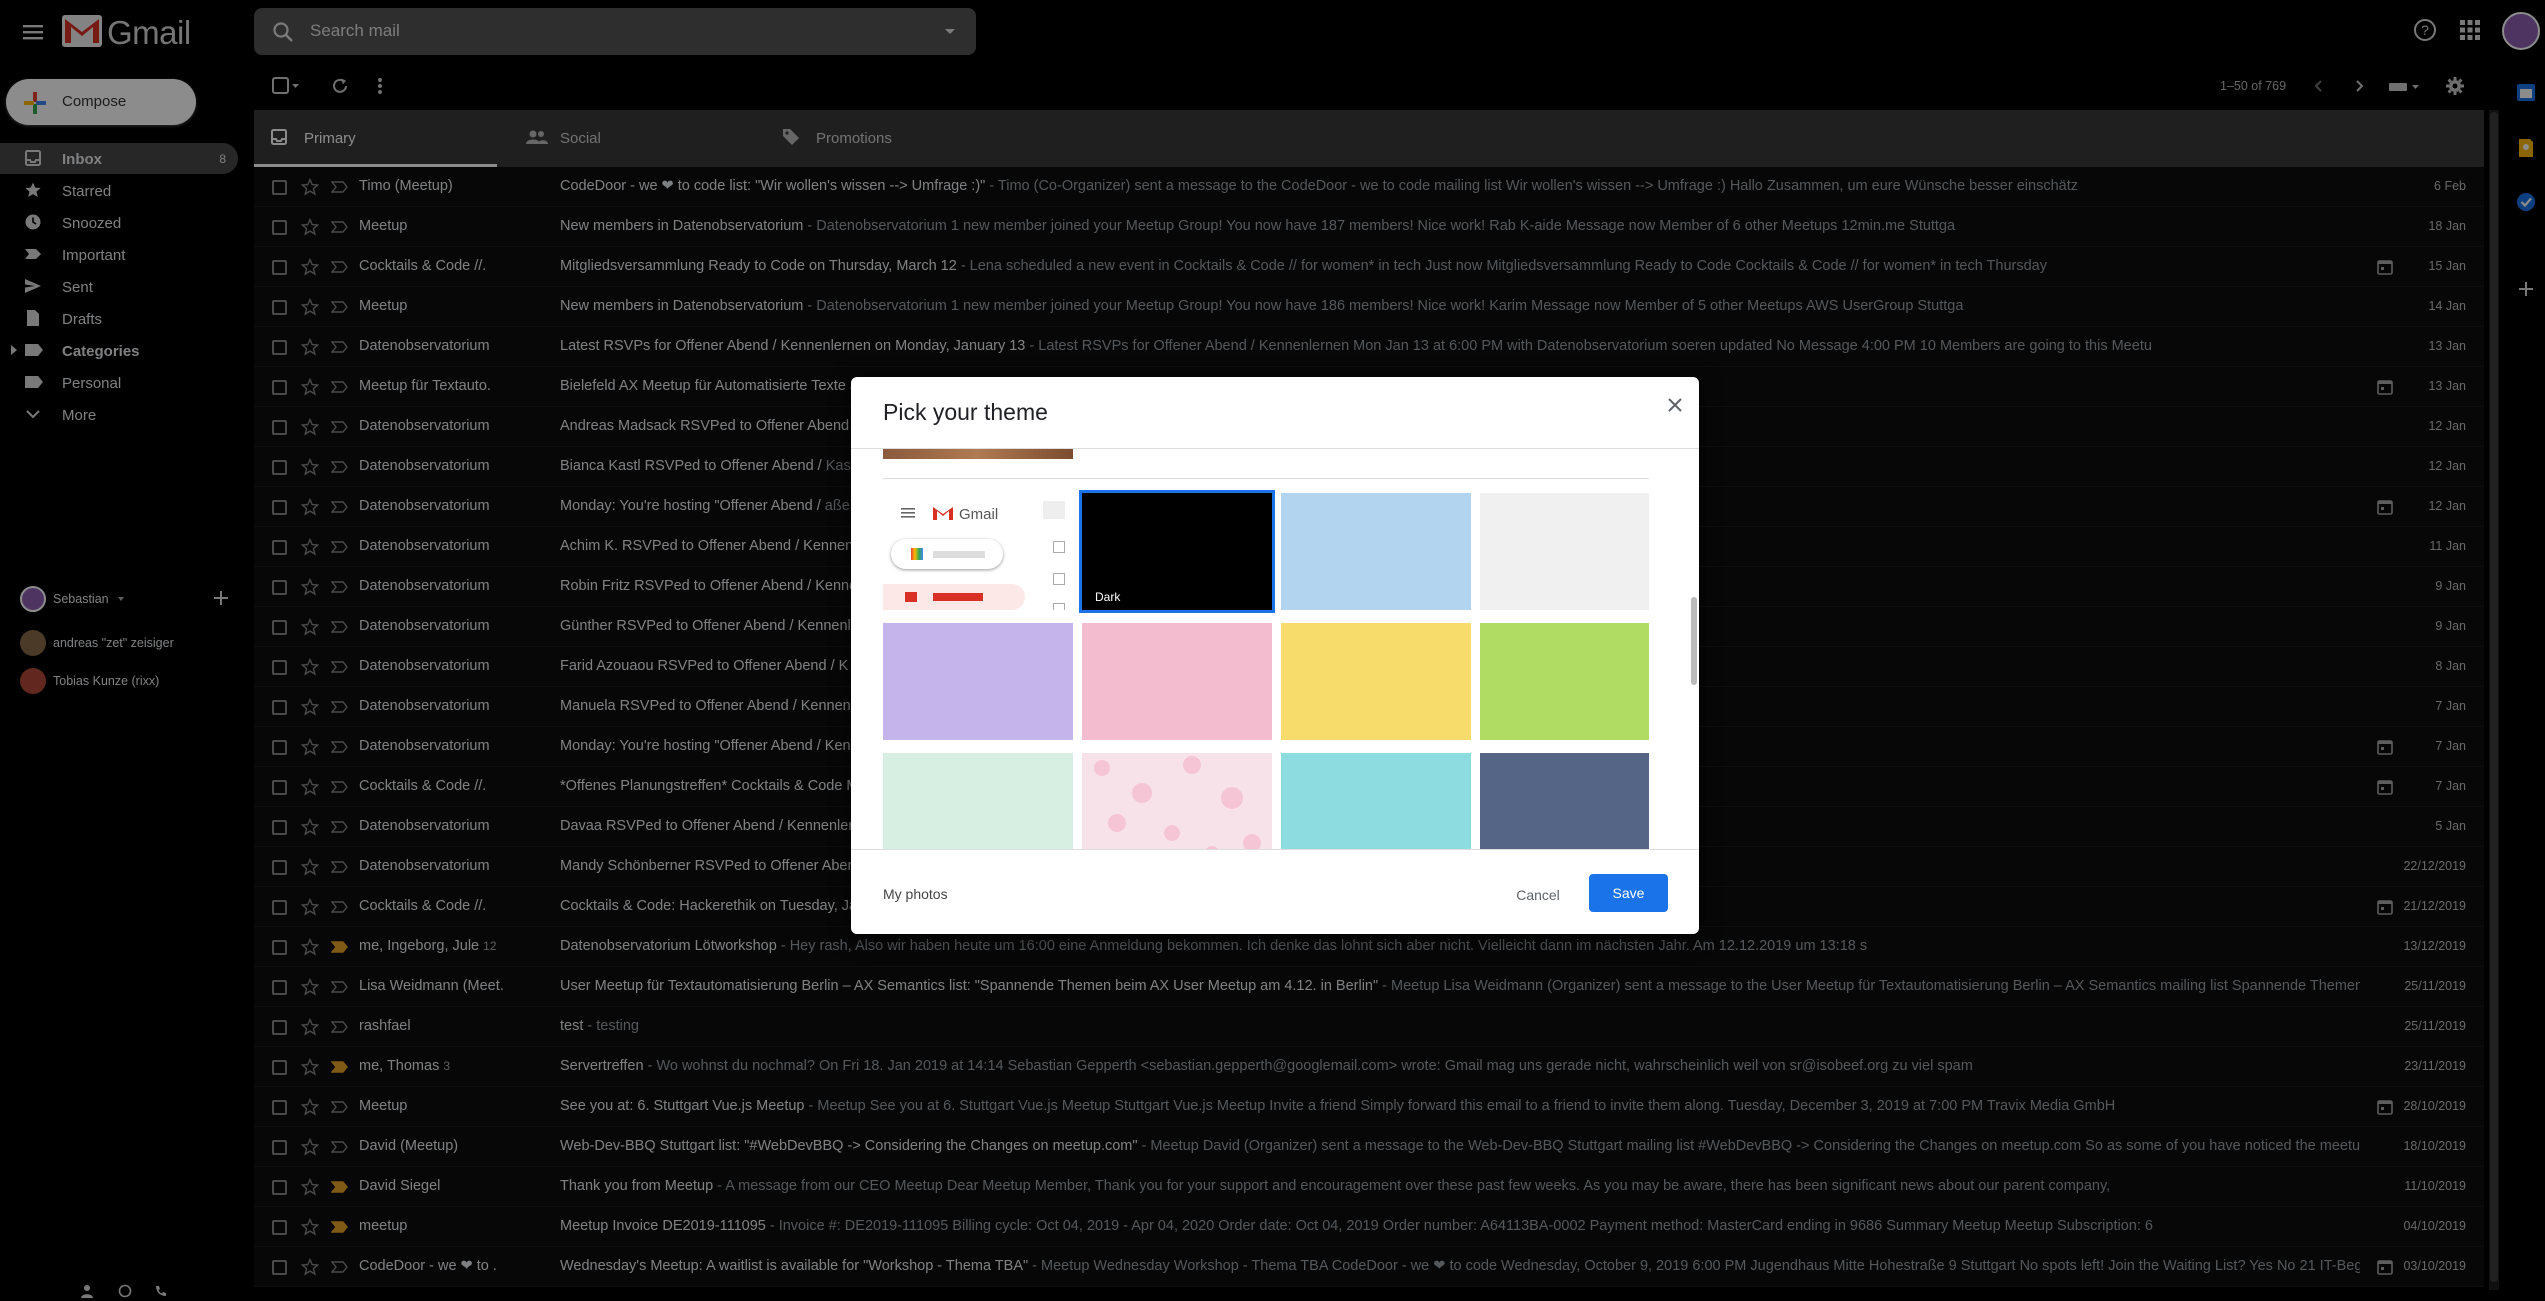 The width and height of the screenshot is (2545, 1301). I want to click on preview-inbox-icon, so click(911, 597).